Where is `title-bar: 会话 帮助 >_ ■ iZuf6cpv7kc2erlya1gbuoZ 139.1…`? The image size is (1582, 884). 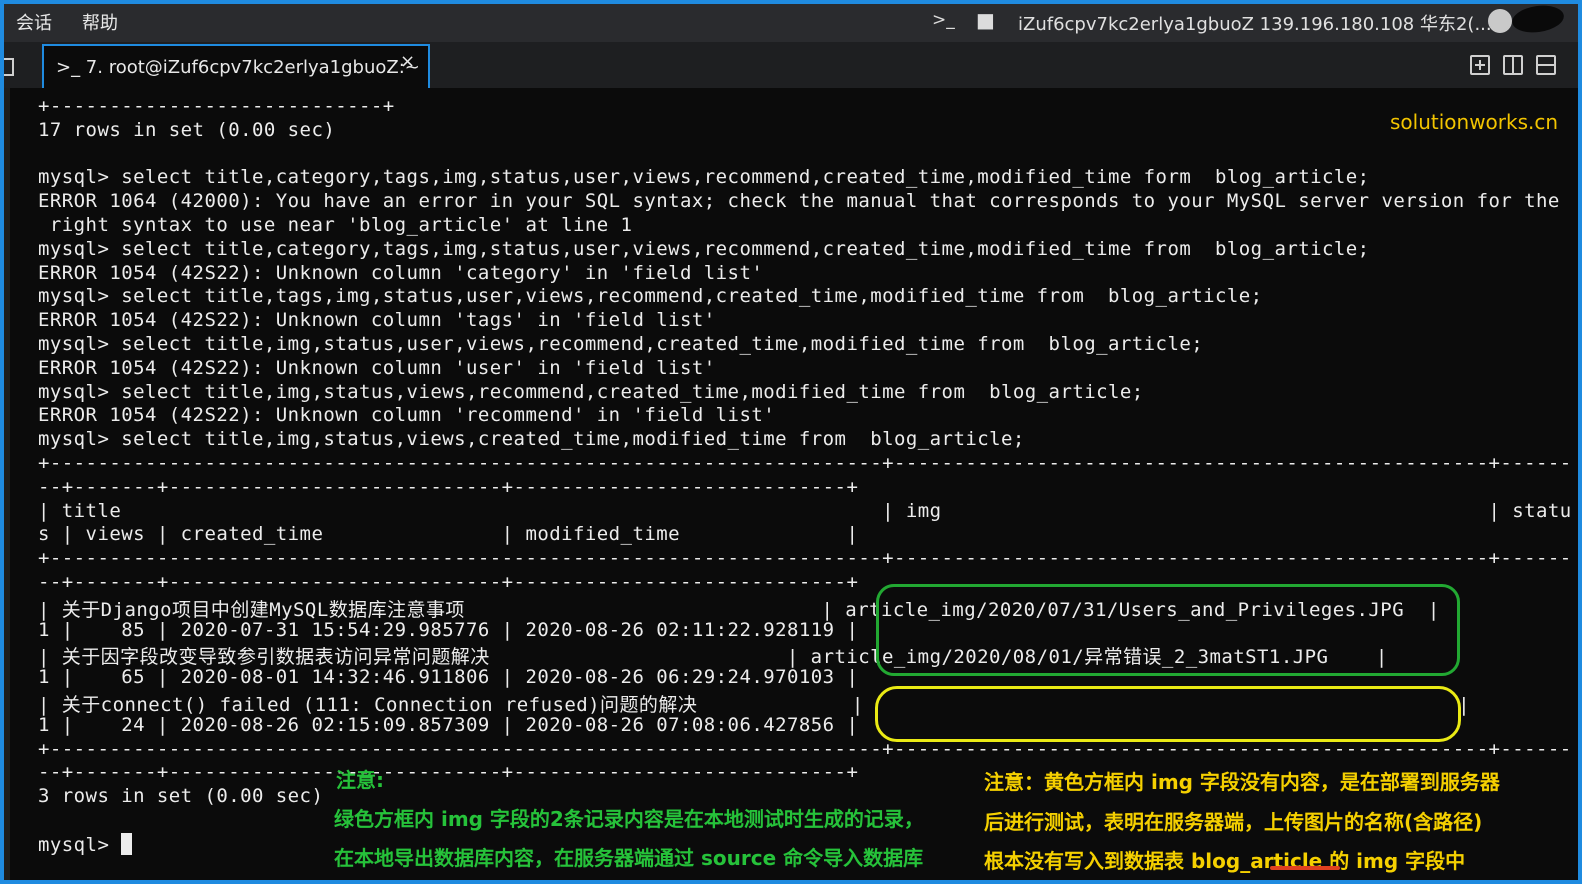 title-bar: 会话 帮助 >_ ■ iZuf6cpv7kc2erlya1gbuoZ 139.1… is located at coordinates (791, 21).